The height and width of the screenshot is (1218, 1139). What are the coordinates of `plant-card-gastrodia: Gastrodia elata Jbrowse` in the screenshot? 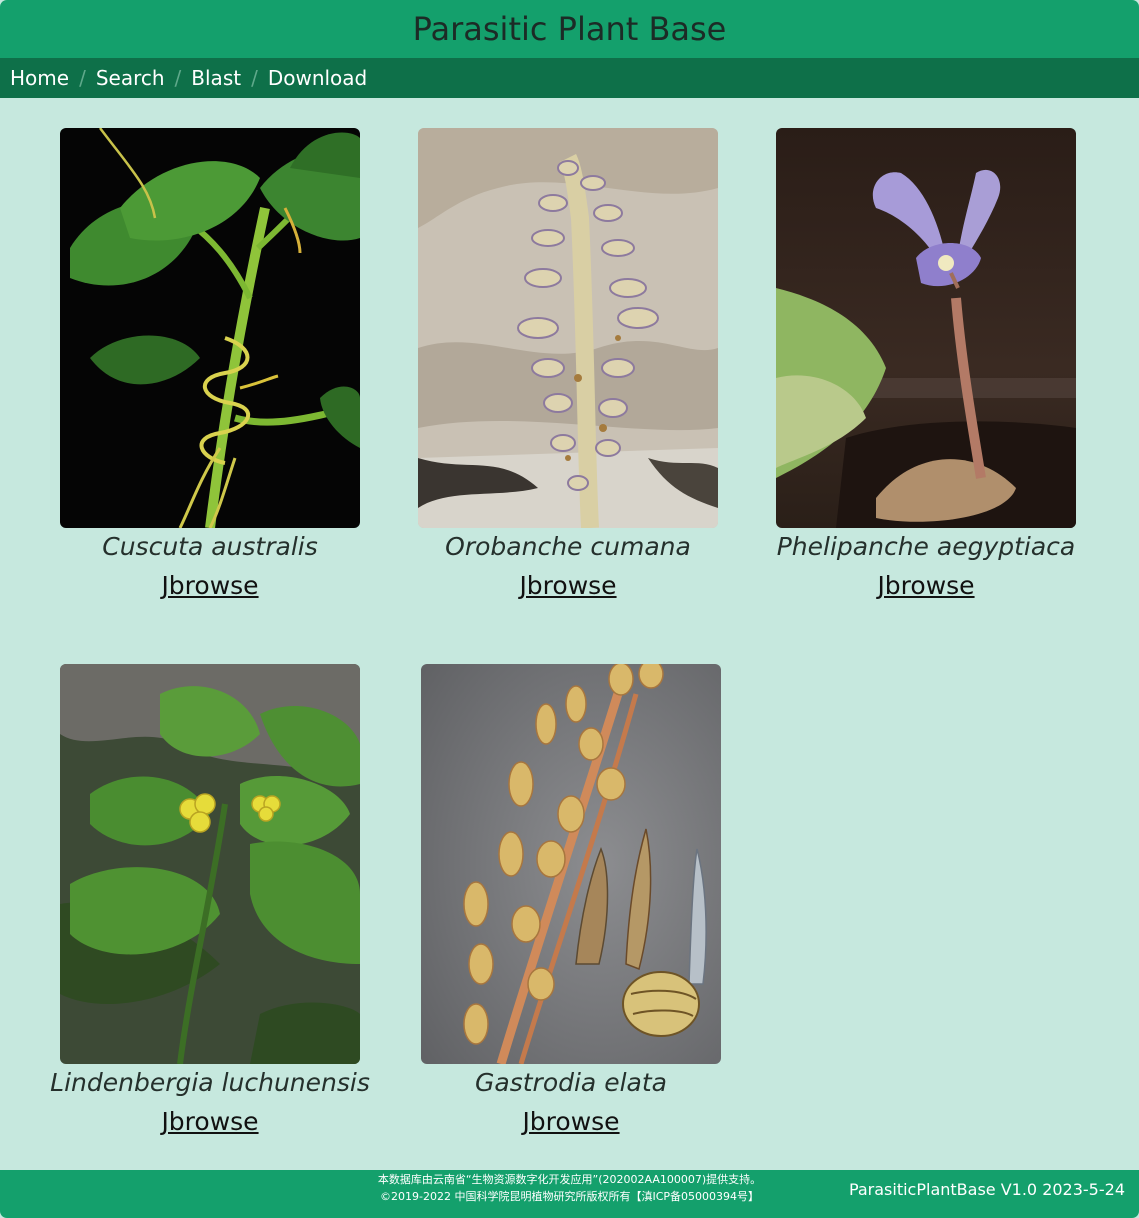 It's located at (571, 903).